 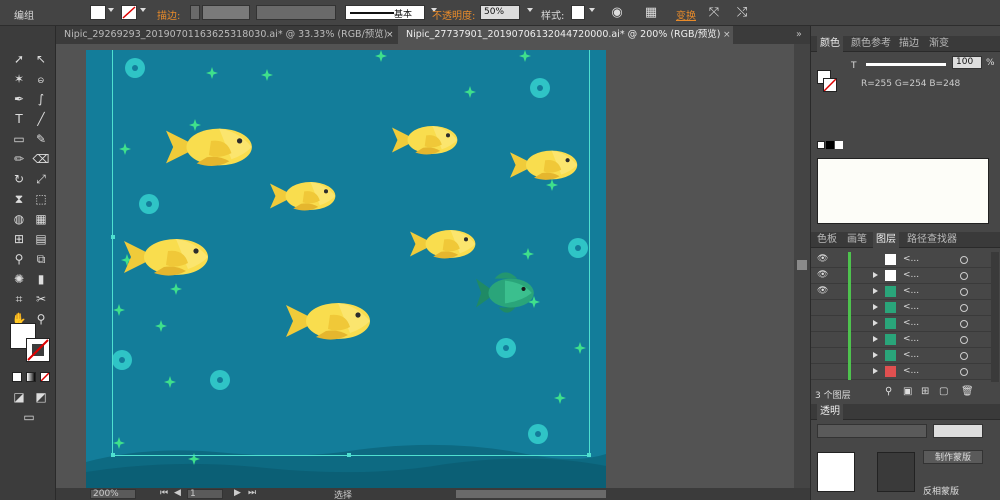 I want to click on tint-slider, so click(x=906, y=64).